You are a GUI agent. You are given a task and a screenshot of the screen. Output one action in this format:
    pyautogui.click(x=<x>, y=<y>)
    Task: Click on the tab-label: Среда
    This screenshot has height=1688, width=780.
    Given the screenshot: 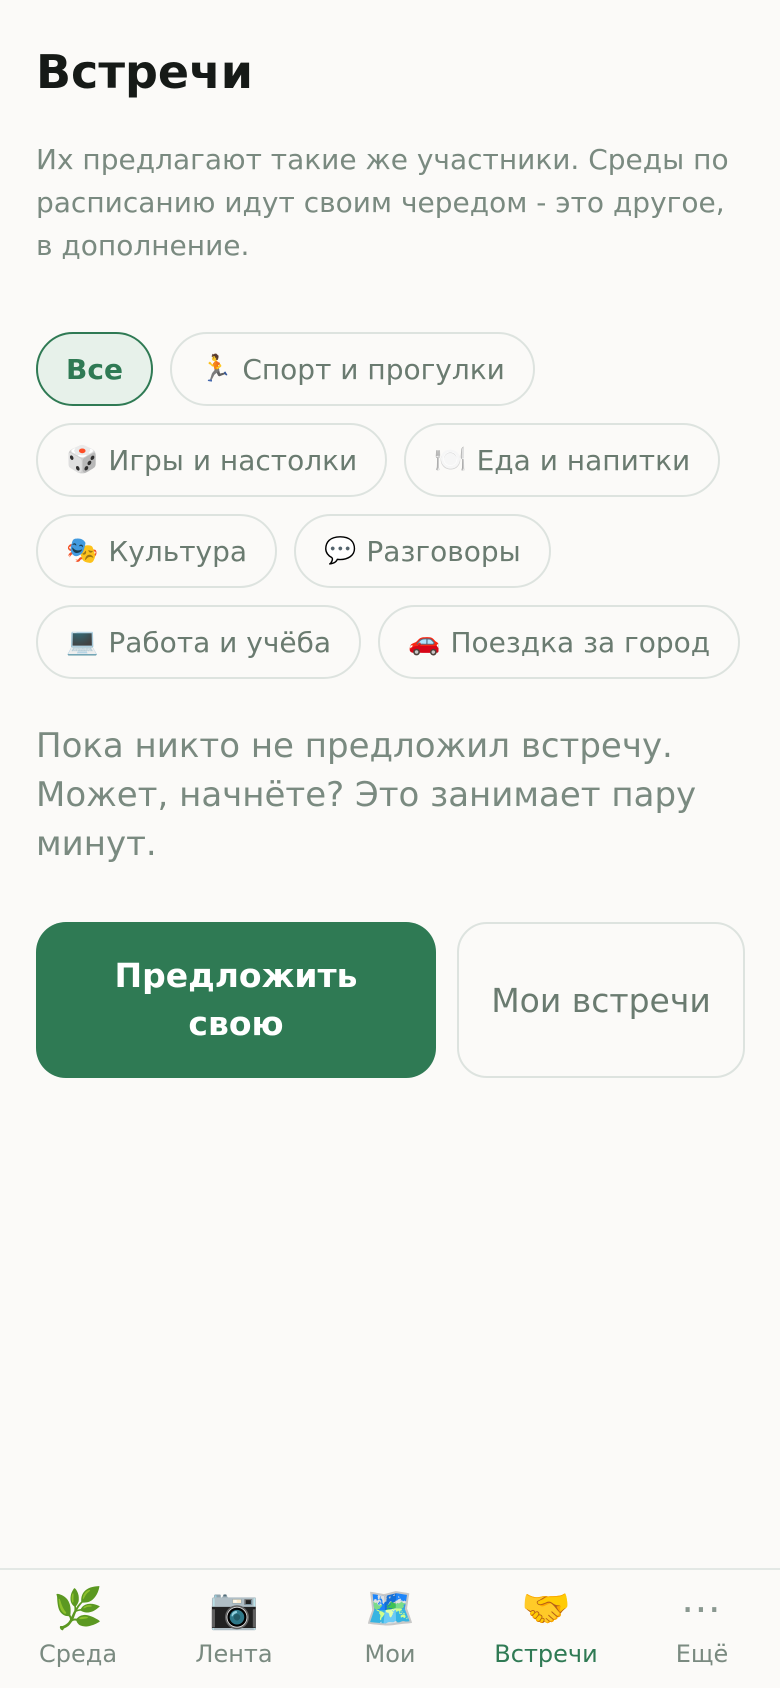 What is the action you would take?
    pyautogui.click(x=78, y=1654)
    